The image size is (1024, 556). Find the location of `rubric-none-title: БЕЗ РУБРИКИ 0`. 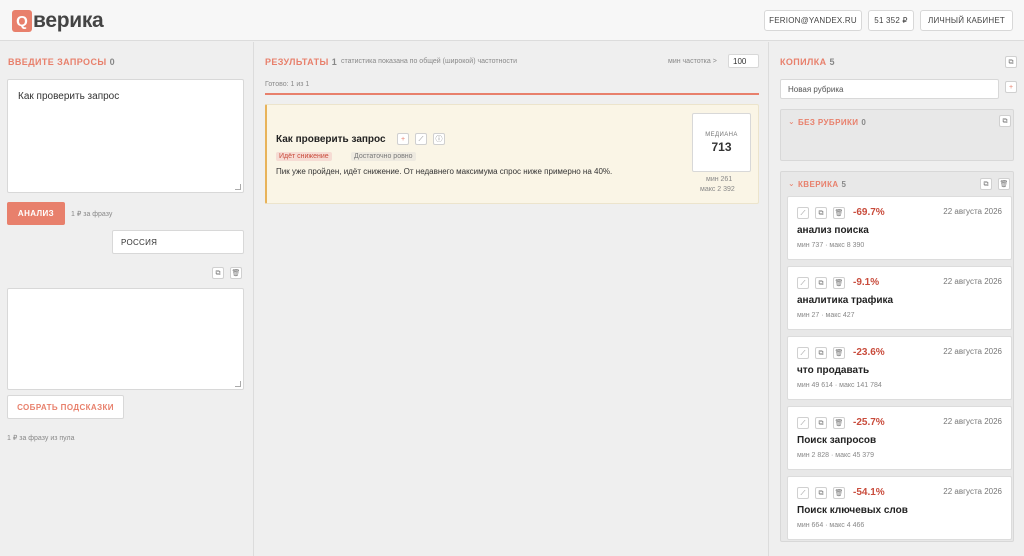

rubric-none-title: БЕЗ РУБРИКИ 0 is located at coordinates (832, 122).